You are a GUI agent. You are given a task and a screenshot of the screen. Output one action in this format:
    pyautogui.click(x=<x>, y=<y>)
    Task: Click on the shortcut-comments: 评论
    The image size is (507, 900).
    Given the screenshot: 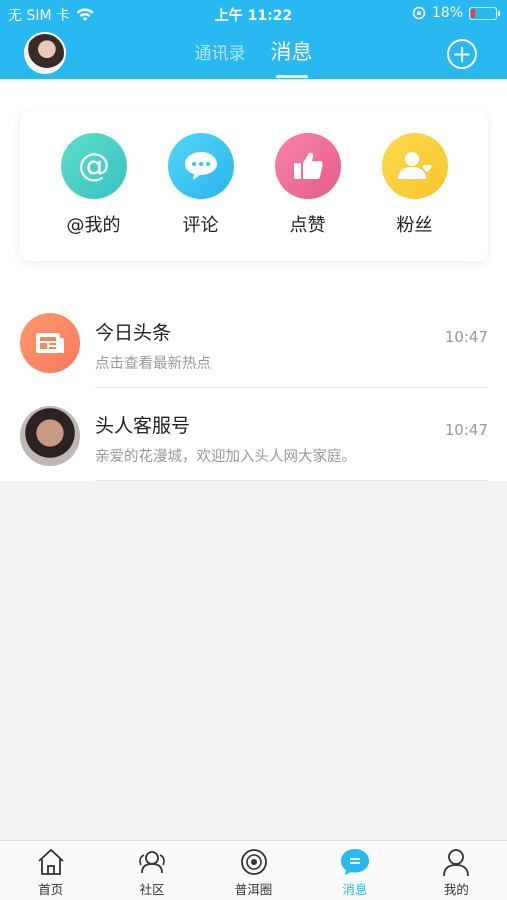 What is the action you would take?
    pyautogui.click(x=201, y=197)
    